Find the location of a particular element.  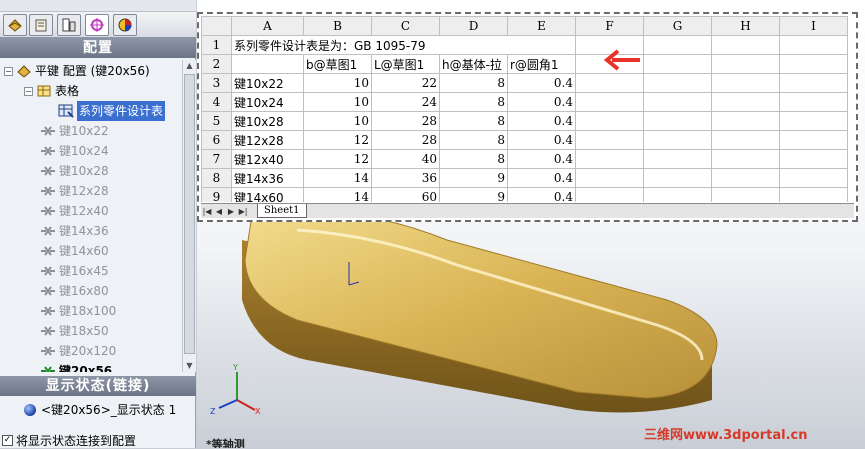

config-item: 键10x24 is located at coordinates (74, 151).